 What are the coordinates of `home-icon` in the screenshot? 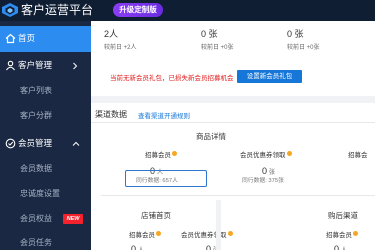 It's located at (10, 38).